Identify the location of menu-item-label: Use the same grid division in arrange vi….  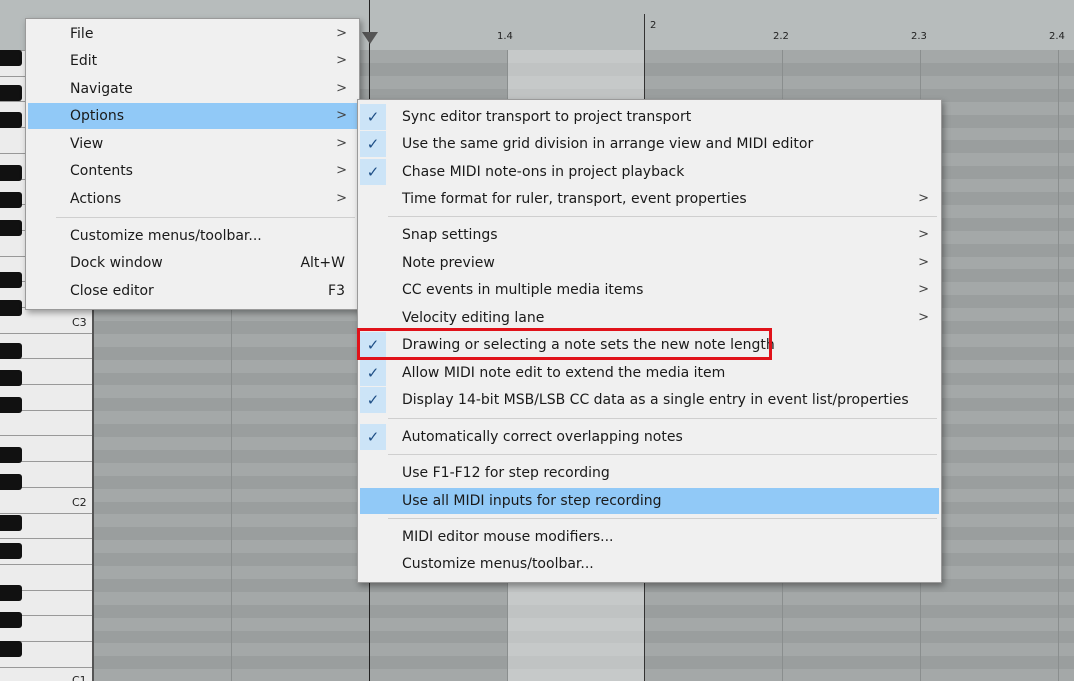
(608, 144).